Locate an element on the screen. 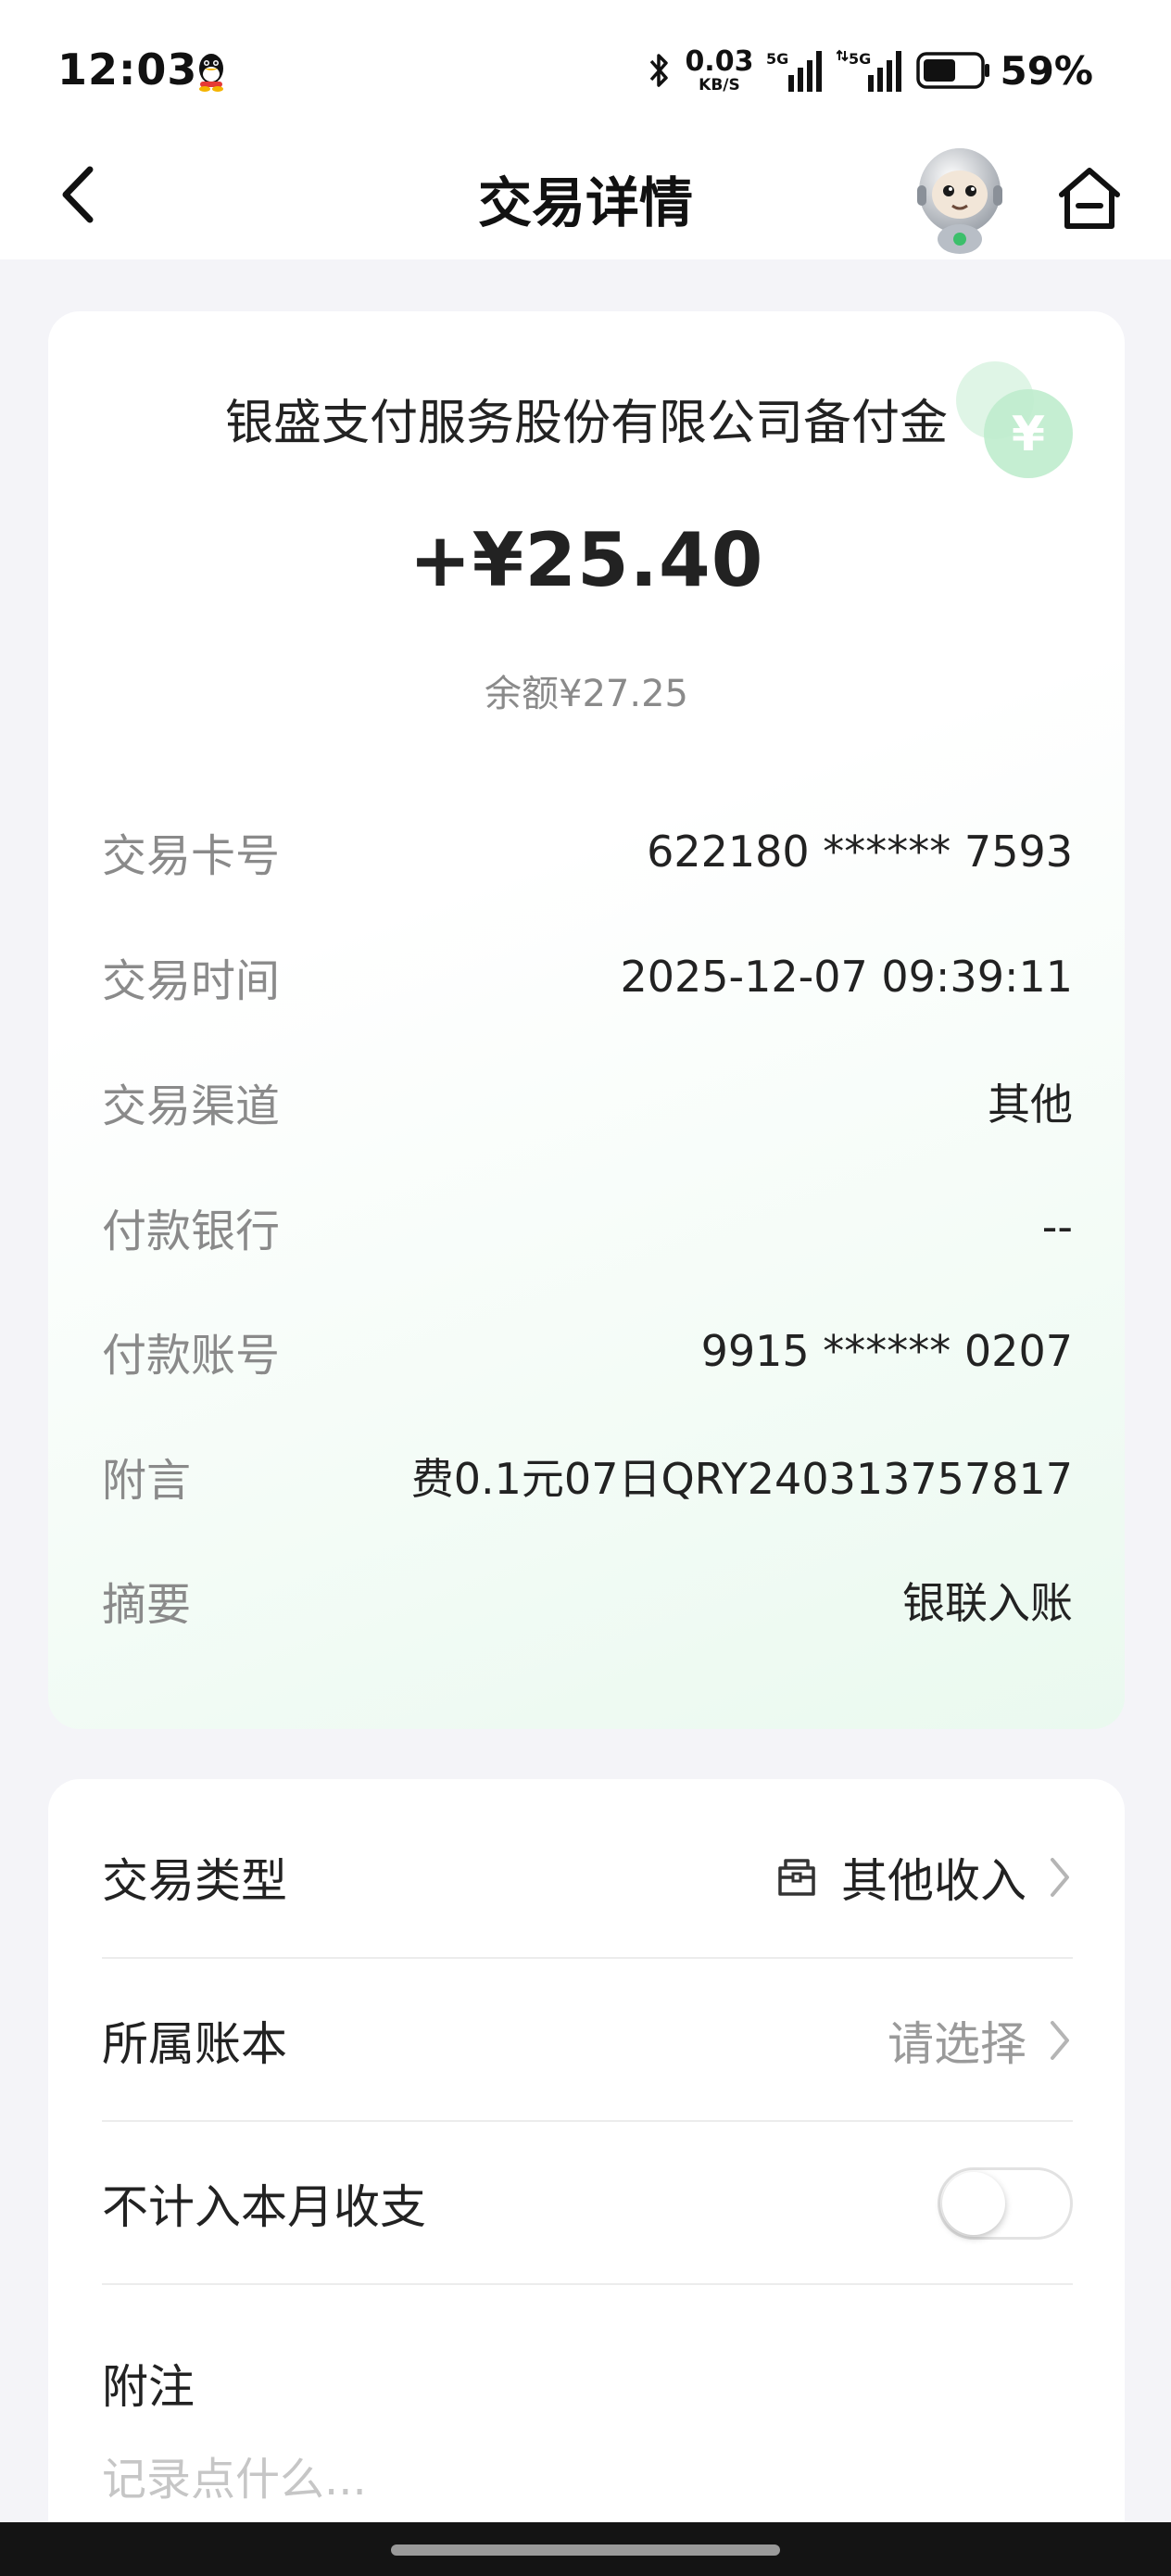  detail-label: 付款账号 is located at coordinates (192, 1356).